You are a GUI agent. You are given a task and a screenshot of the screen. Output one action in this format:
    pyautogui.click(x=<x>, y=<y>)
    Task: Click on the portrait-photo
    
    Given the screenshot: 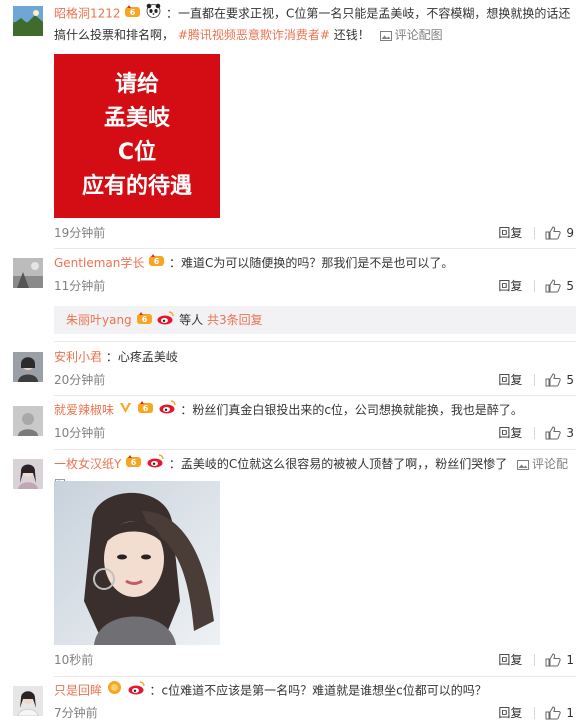 What is the action you would take?
    pyautogui.click(x=149, y=568)
    